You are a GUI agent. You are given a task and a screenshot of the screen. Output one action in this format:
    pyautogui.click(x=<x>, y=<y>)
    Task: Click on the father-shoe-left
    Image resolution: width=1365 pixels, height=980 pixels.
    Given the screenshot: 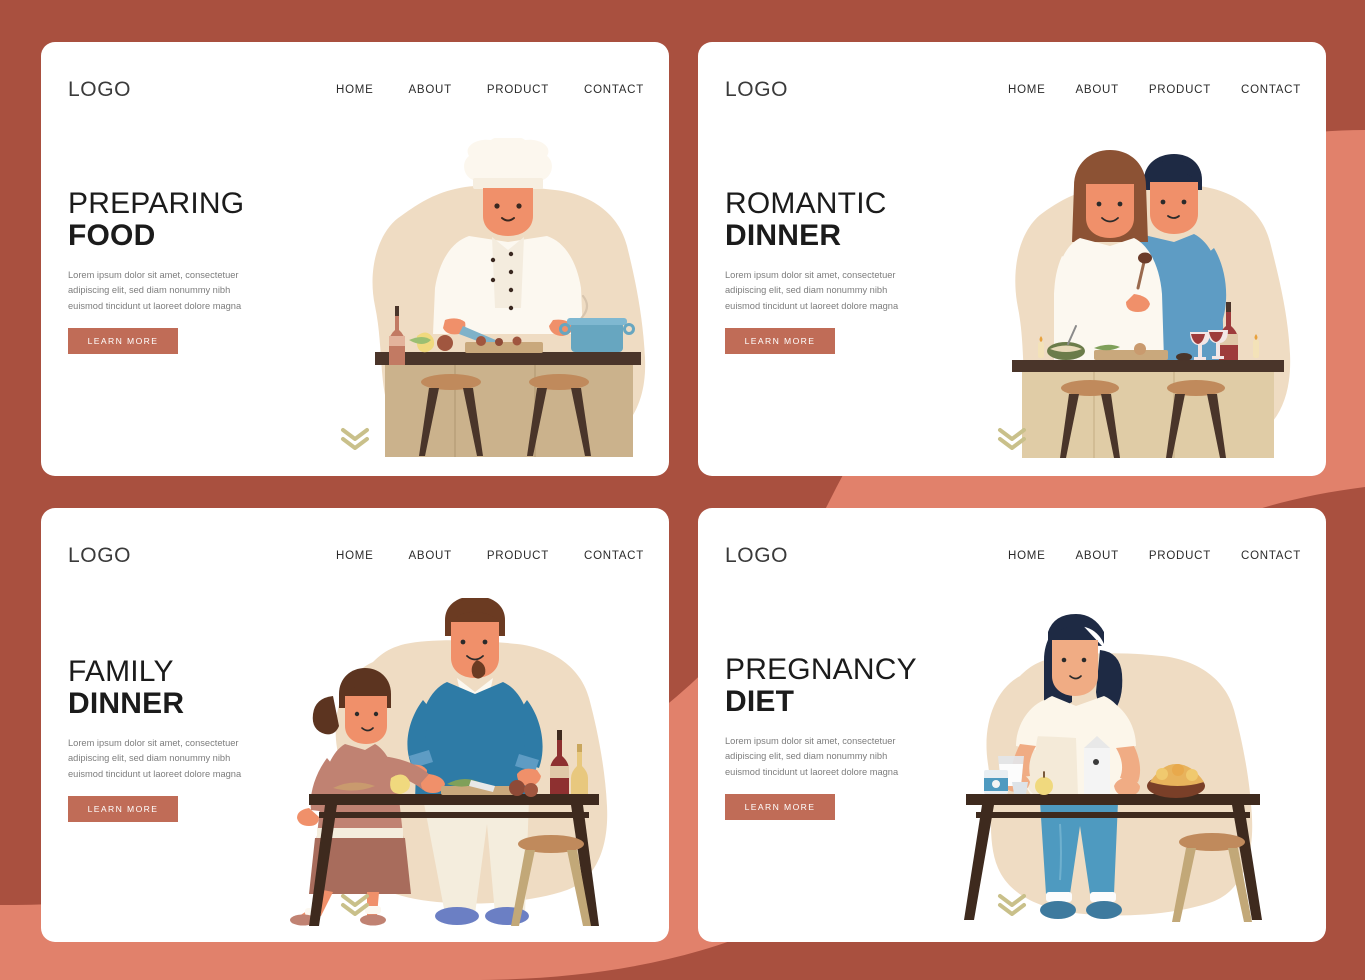 What is the action you would take?
    pyautogui.click(x=457, y=916)
    